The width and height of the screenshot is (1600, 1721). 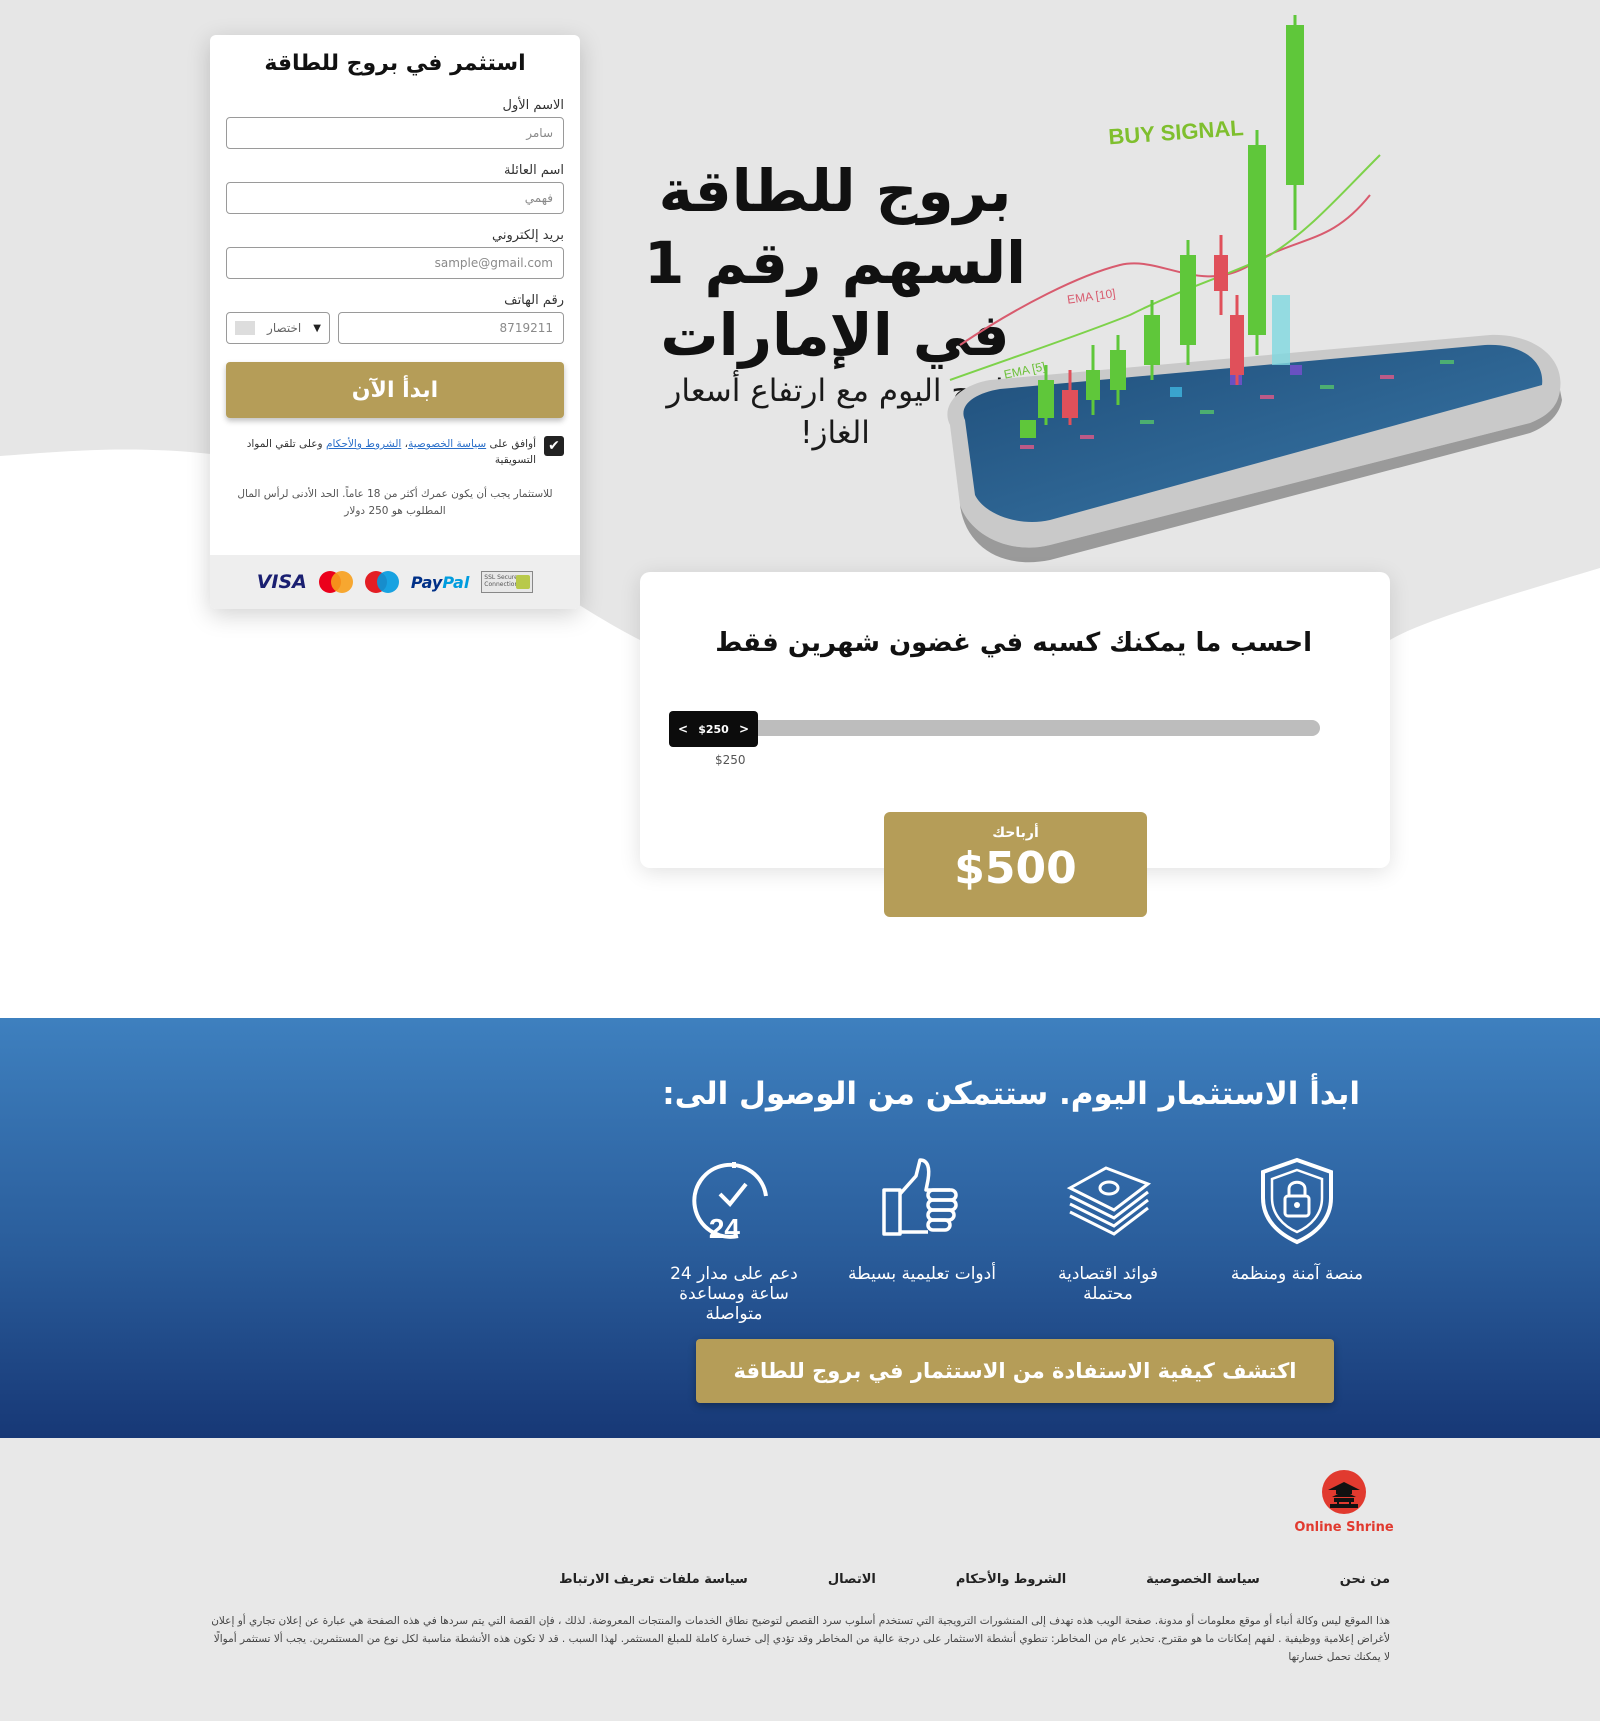 What do you see at coordinates (554, 446) in the screenshot?
I see `consent-checkbox: ✔` at bounding box center [554, 446].